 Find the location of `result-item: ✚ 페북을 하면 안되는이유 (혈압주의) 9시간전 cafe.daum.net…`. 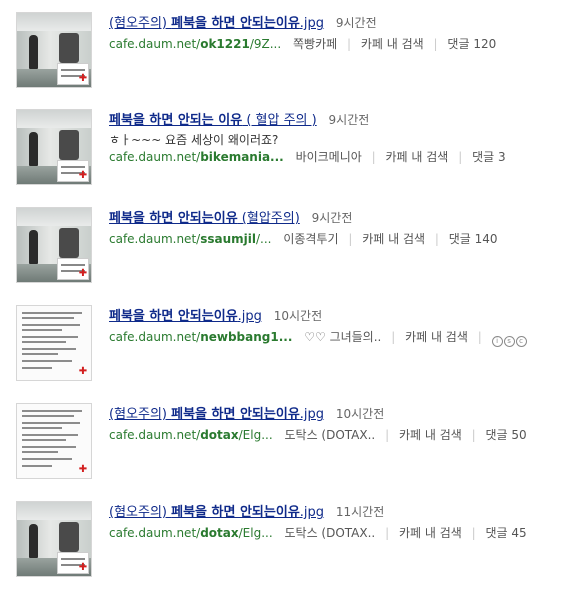

result-item: ✚ 페북을 하면 안되는이유 (혈압주의) 9시간전 cafe.daum.net… is located at coordinates (281, 240).